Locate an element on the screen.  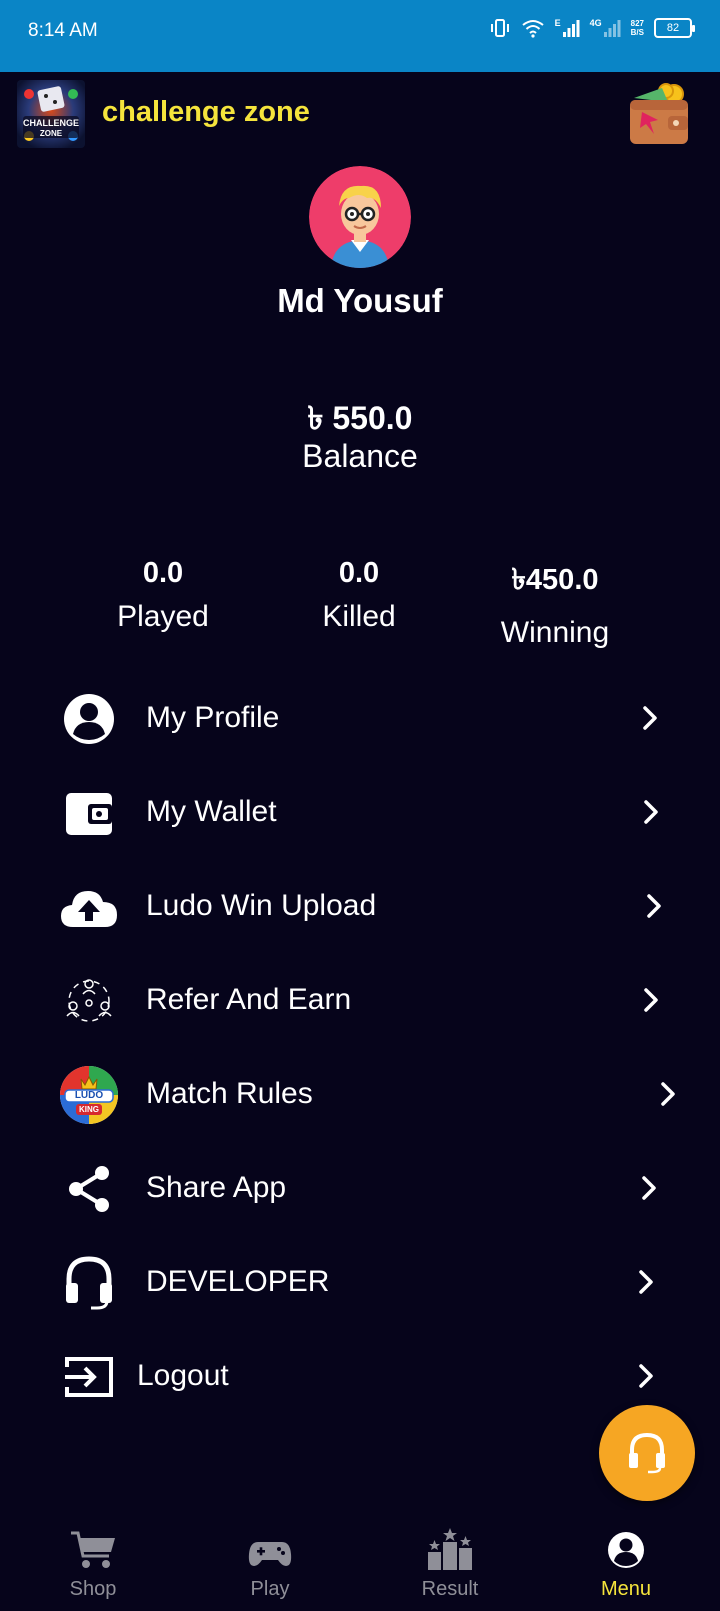
headset-icon is located at coordinates (647, 1453).